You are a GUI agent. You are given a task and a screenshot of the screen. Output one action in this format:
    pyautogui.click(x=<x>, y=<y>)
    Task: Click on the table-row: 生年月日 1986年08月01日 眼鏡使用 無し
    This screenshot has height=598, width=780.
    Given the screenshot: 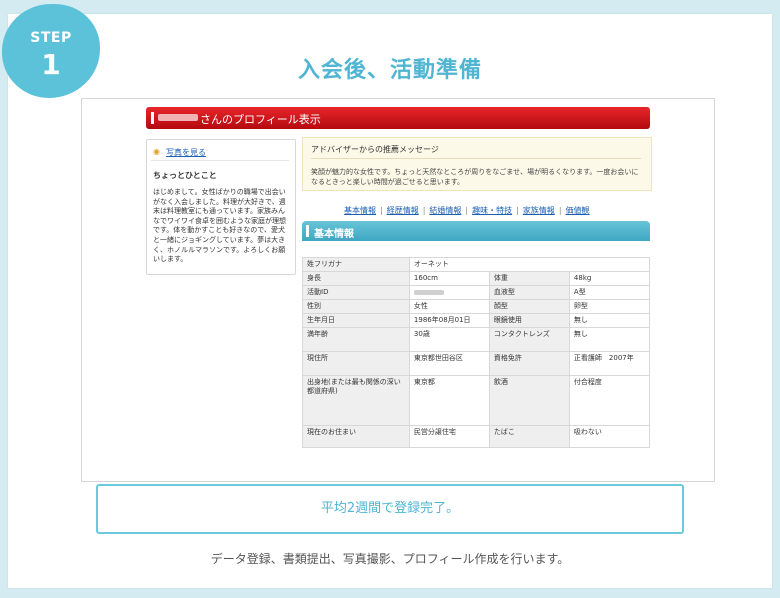 What is the action you would take?
    pyautogui.click(x=476, y=320)
    